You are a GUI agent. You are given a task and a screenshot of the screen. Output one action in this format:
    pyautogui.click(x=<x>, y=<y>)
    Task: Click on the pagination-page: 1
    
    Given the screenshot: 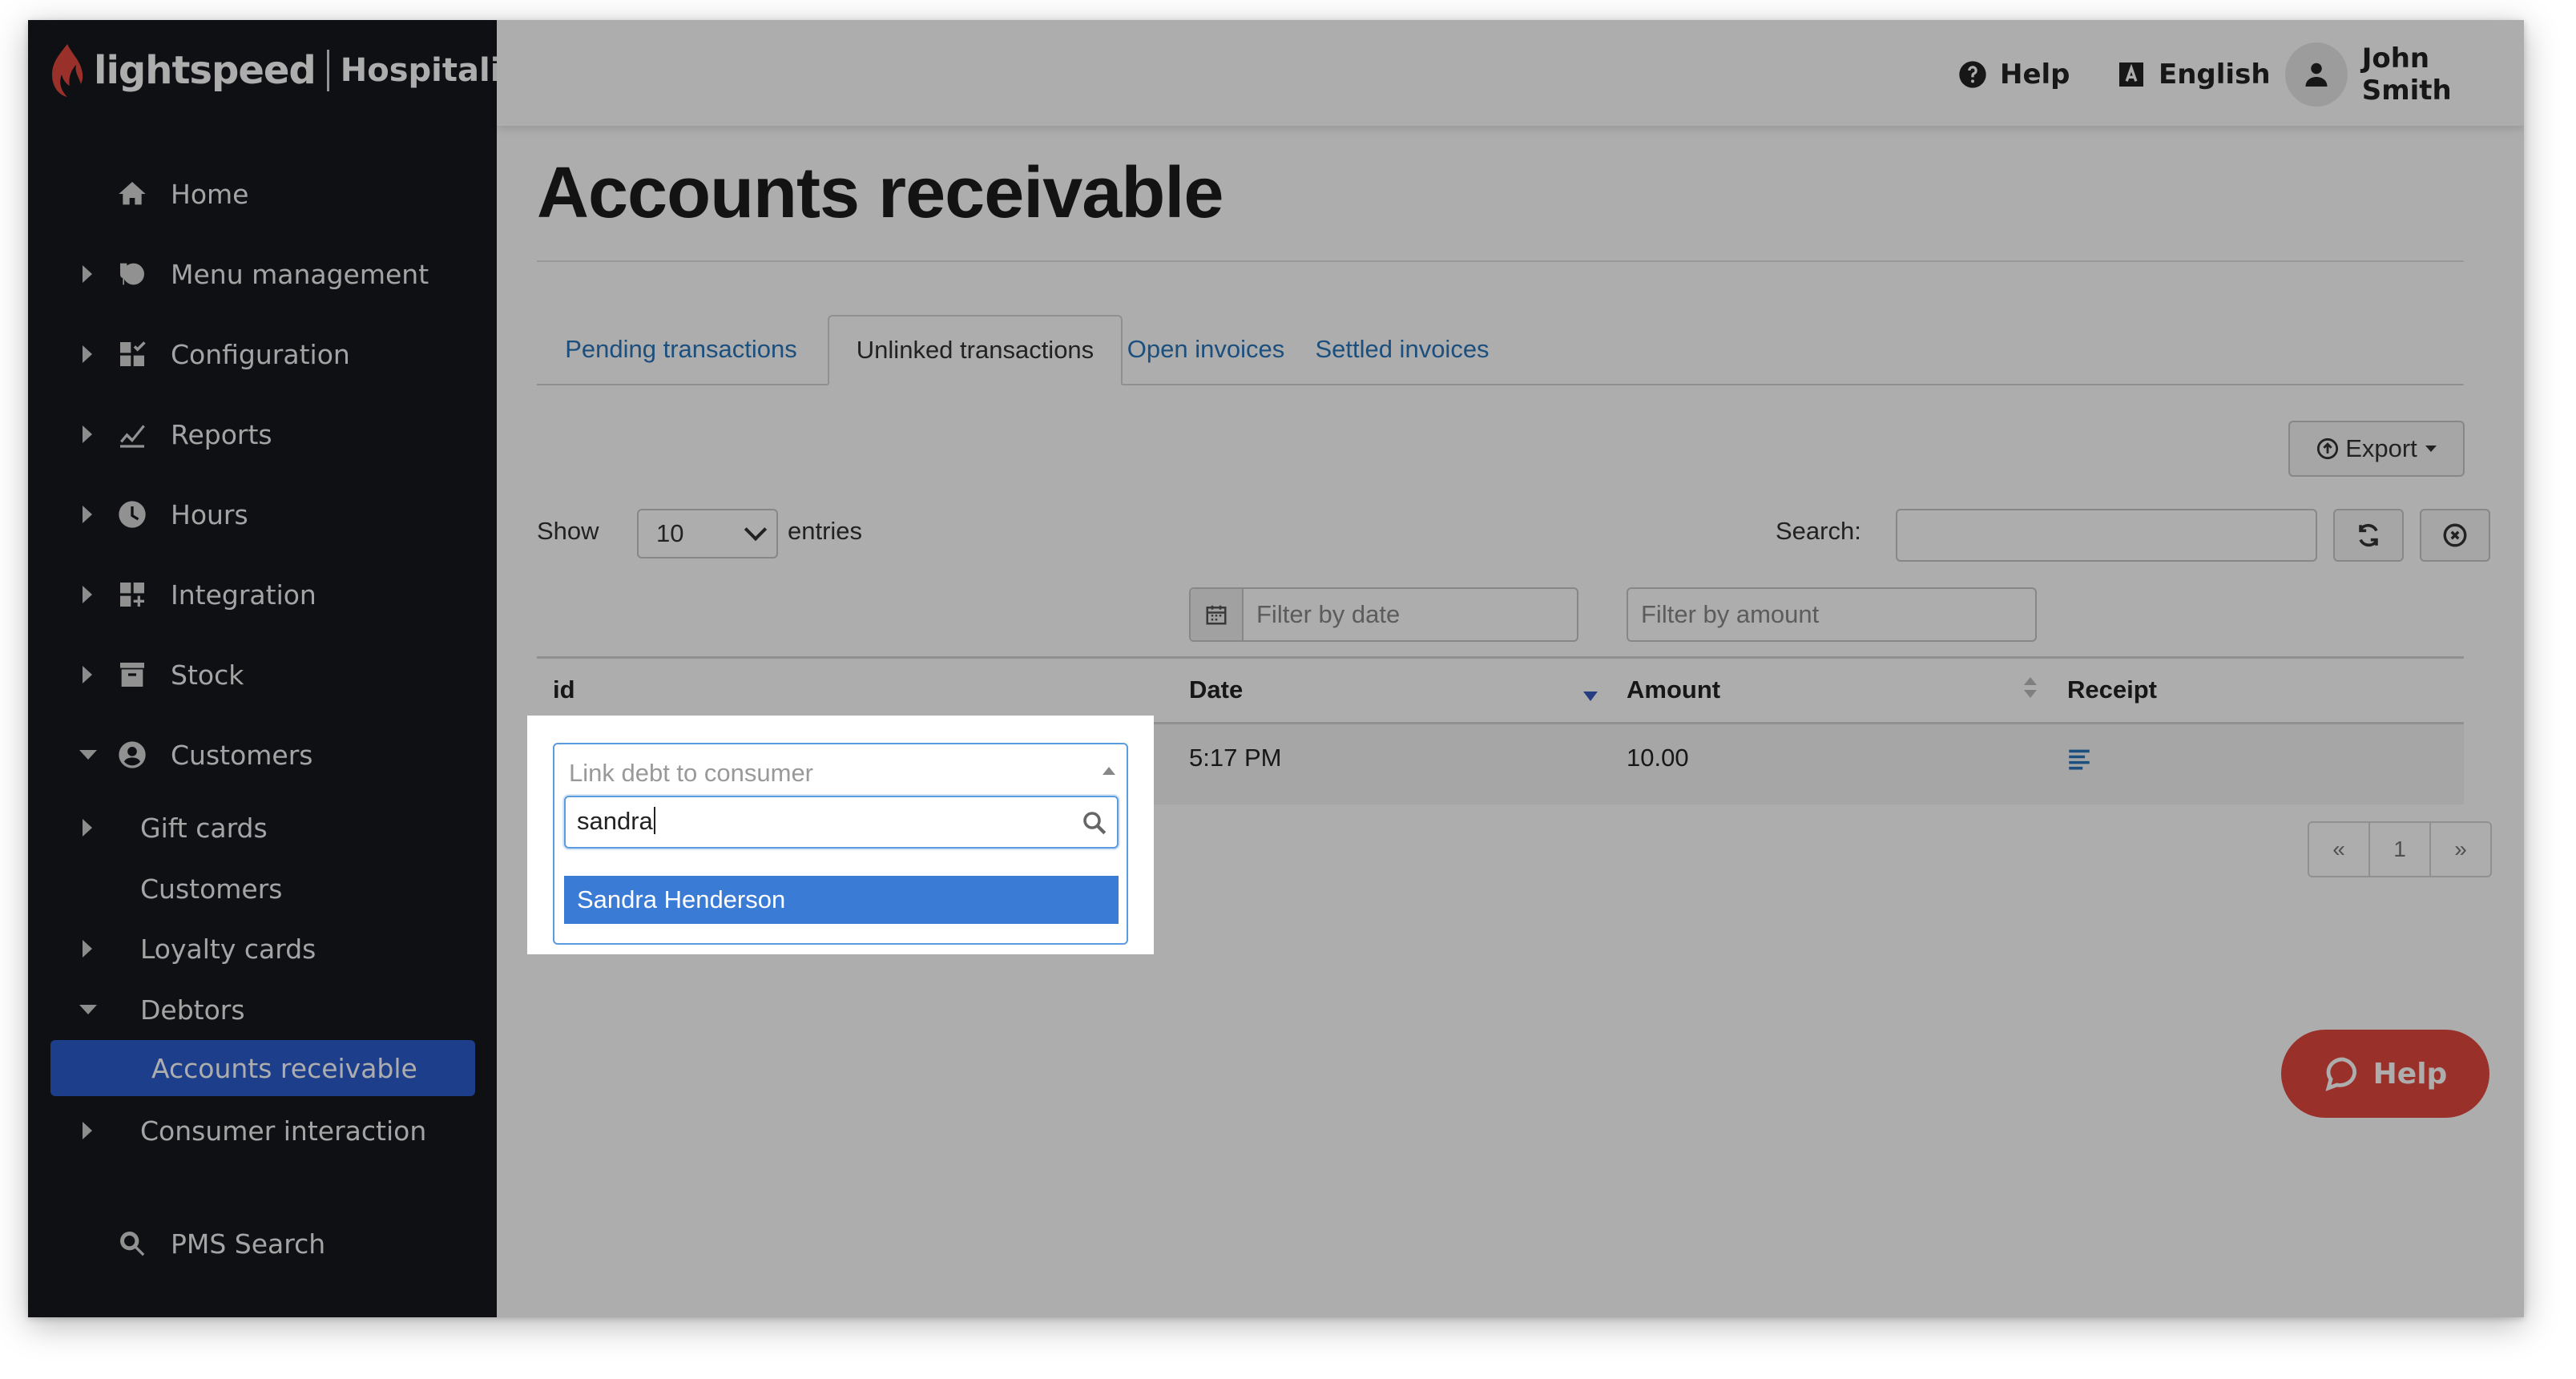 What is the action you would take?
    pyautogui.click(x=2400, y=849)
    